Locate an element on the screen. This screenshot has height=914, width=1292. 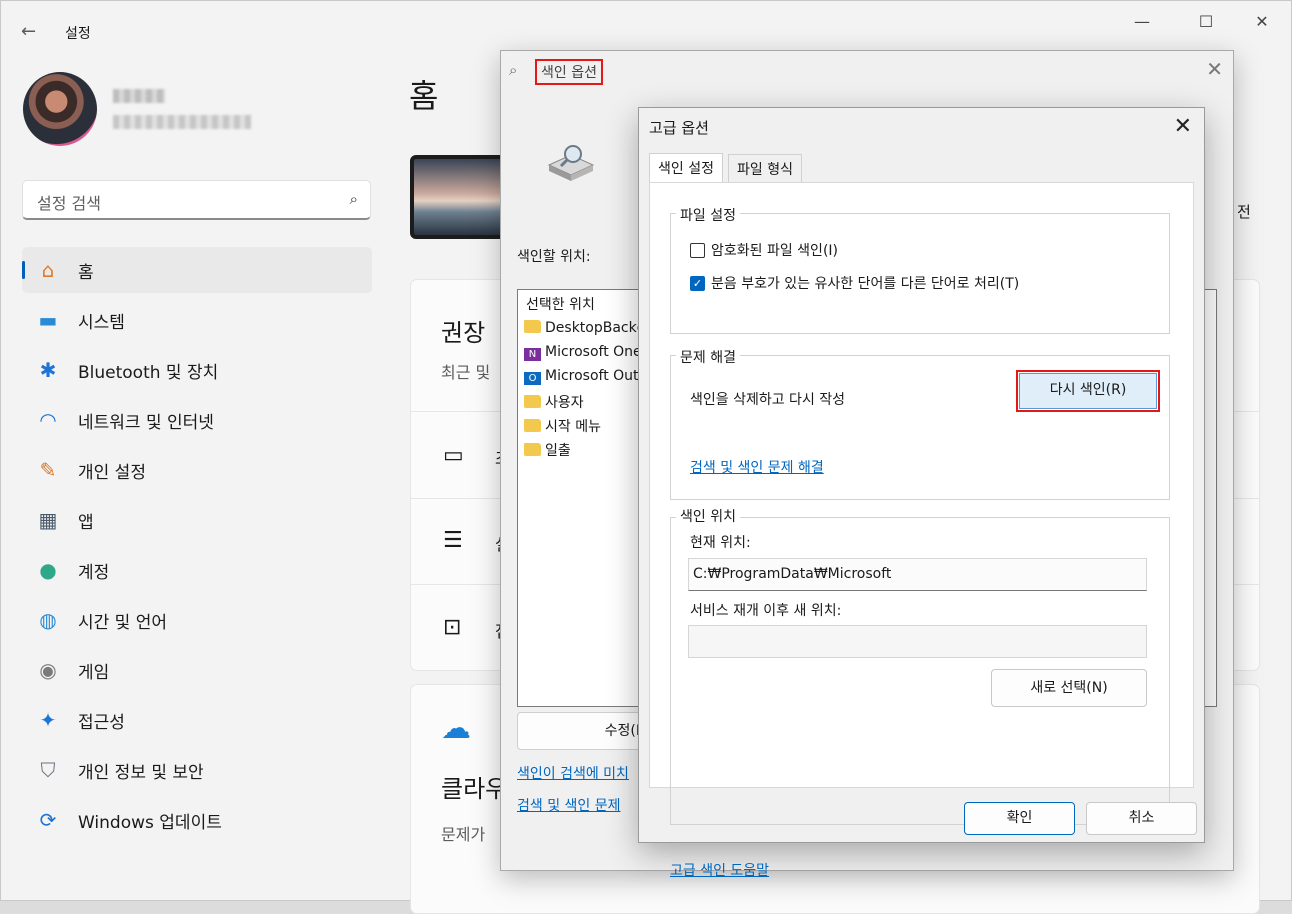
list-item: 시작 메뉴 is located at coordinates (562, 426).